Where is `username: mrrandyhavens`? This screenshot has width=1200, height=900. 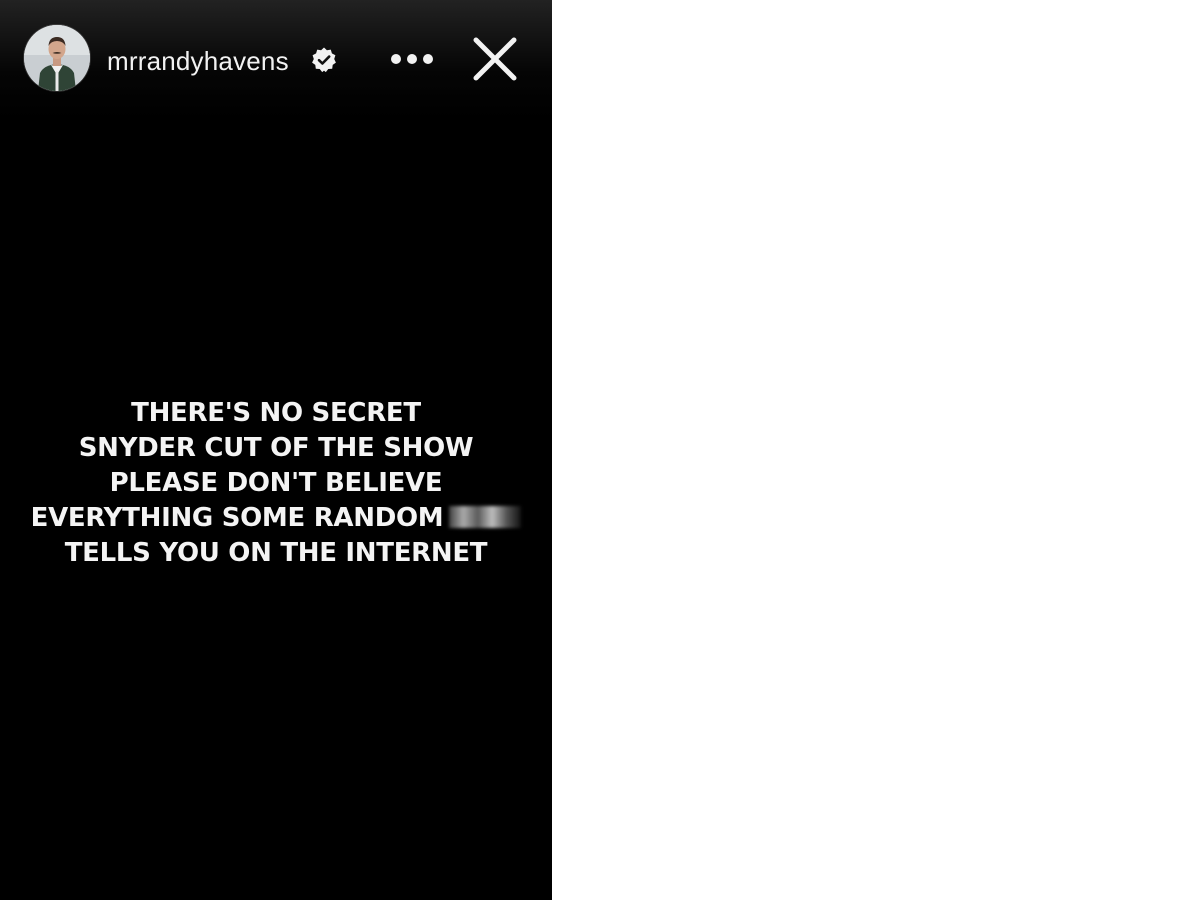 username: mrrandyhavens is located at coordinates (198, 61).